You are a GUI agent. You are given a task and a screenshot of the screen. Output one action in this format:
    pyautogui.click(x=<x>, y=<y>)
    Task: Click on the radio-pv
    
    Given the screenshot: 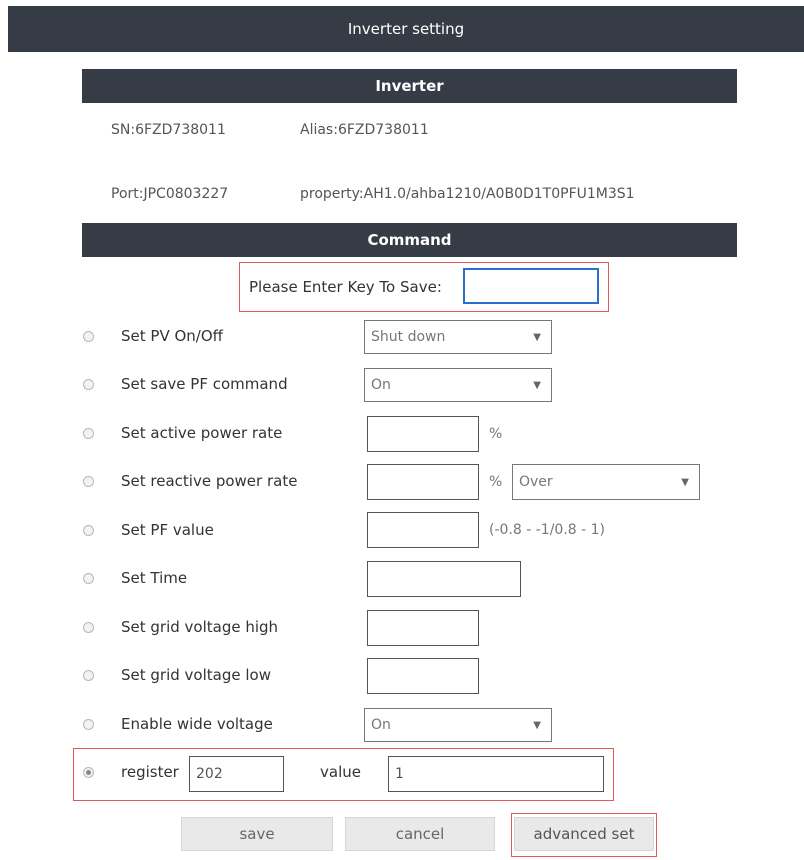 What is the action you would take?
    pyautogui.click(x=88, y=336)
    